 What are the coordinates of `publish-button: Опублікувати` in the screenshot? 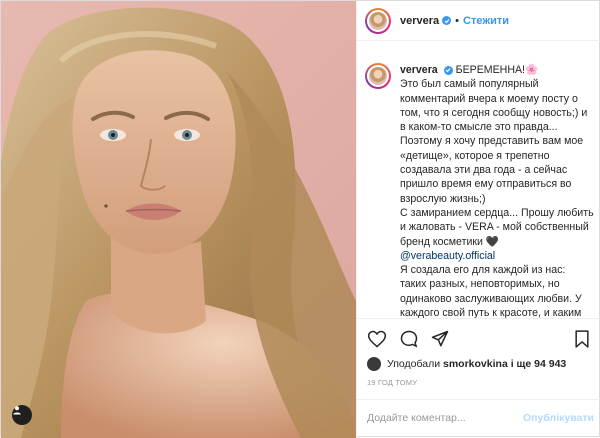 It's located at (558, 418).